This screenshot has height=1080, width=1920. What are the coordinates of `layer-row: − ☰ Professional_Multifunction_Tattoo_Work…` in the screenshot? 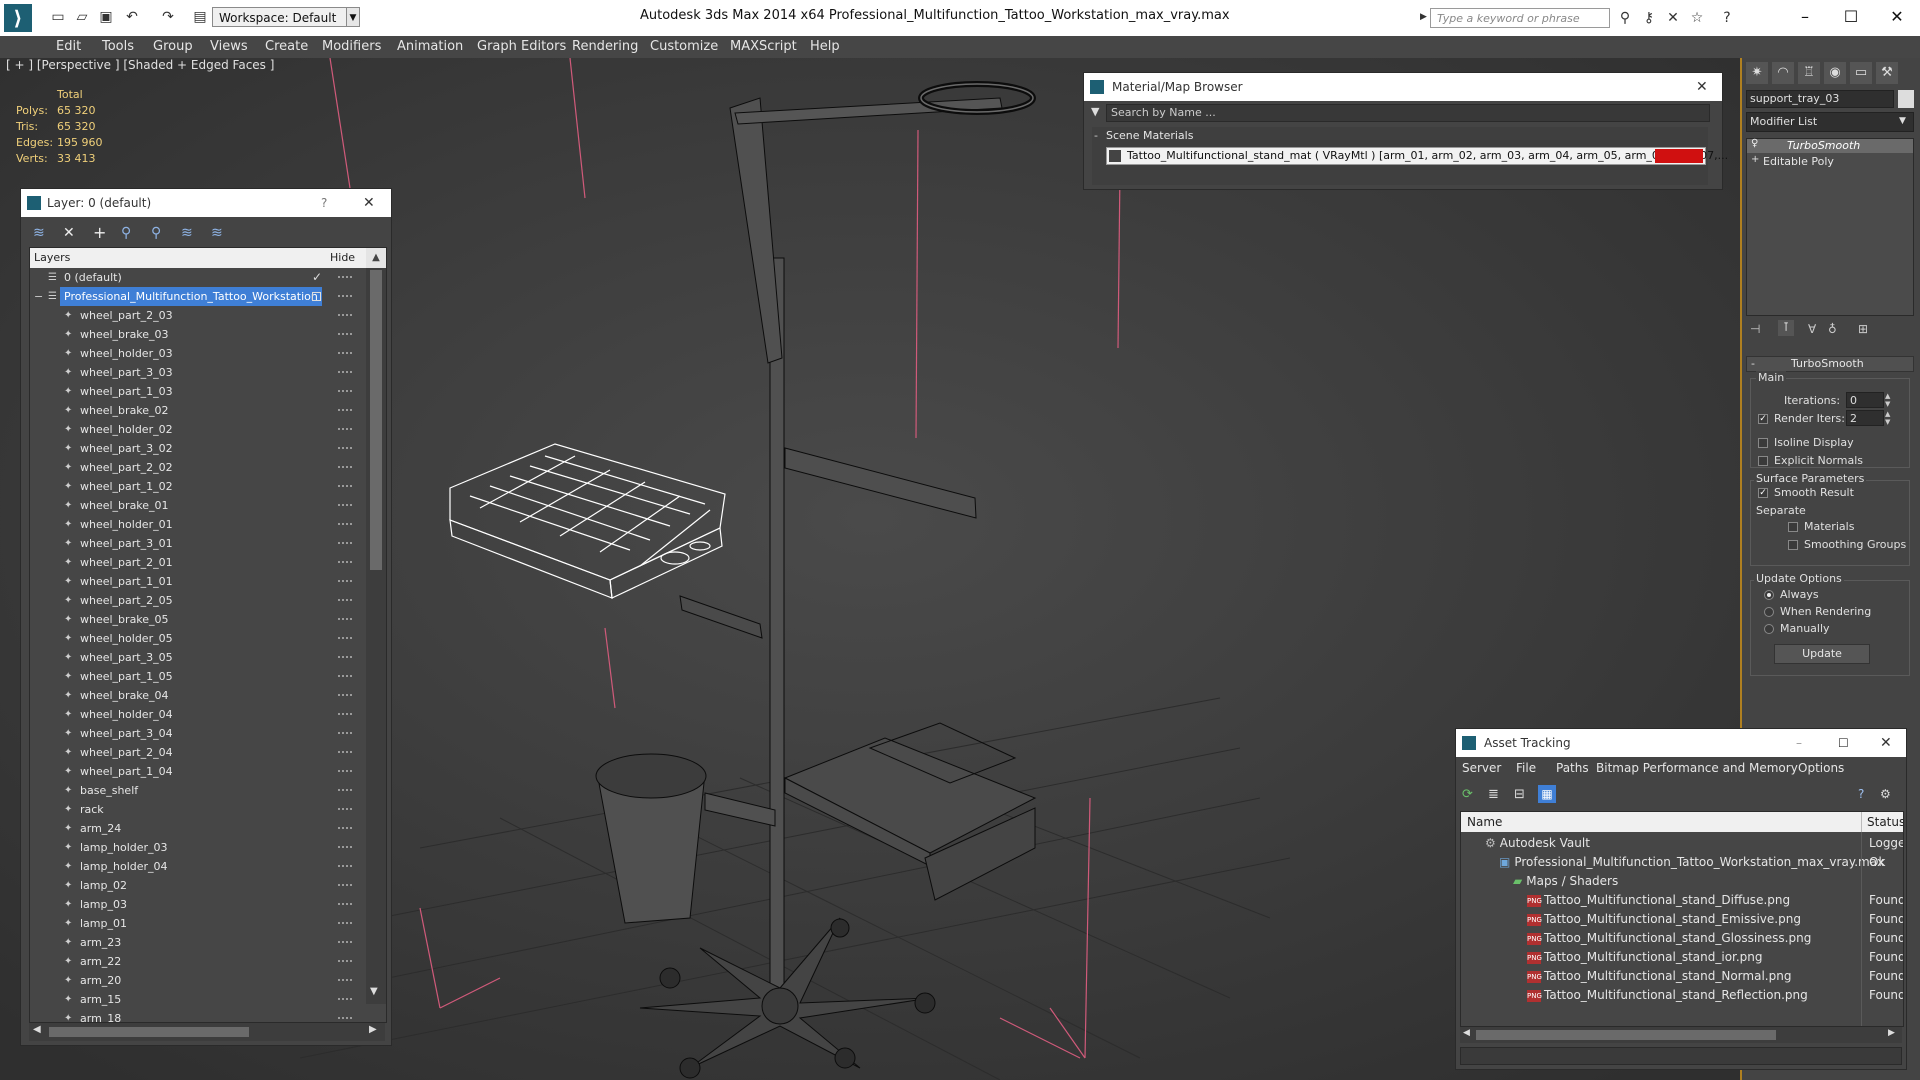 It's located at (195, 296).